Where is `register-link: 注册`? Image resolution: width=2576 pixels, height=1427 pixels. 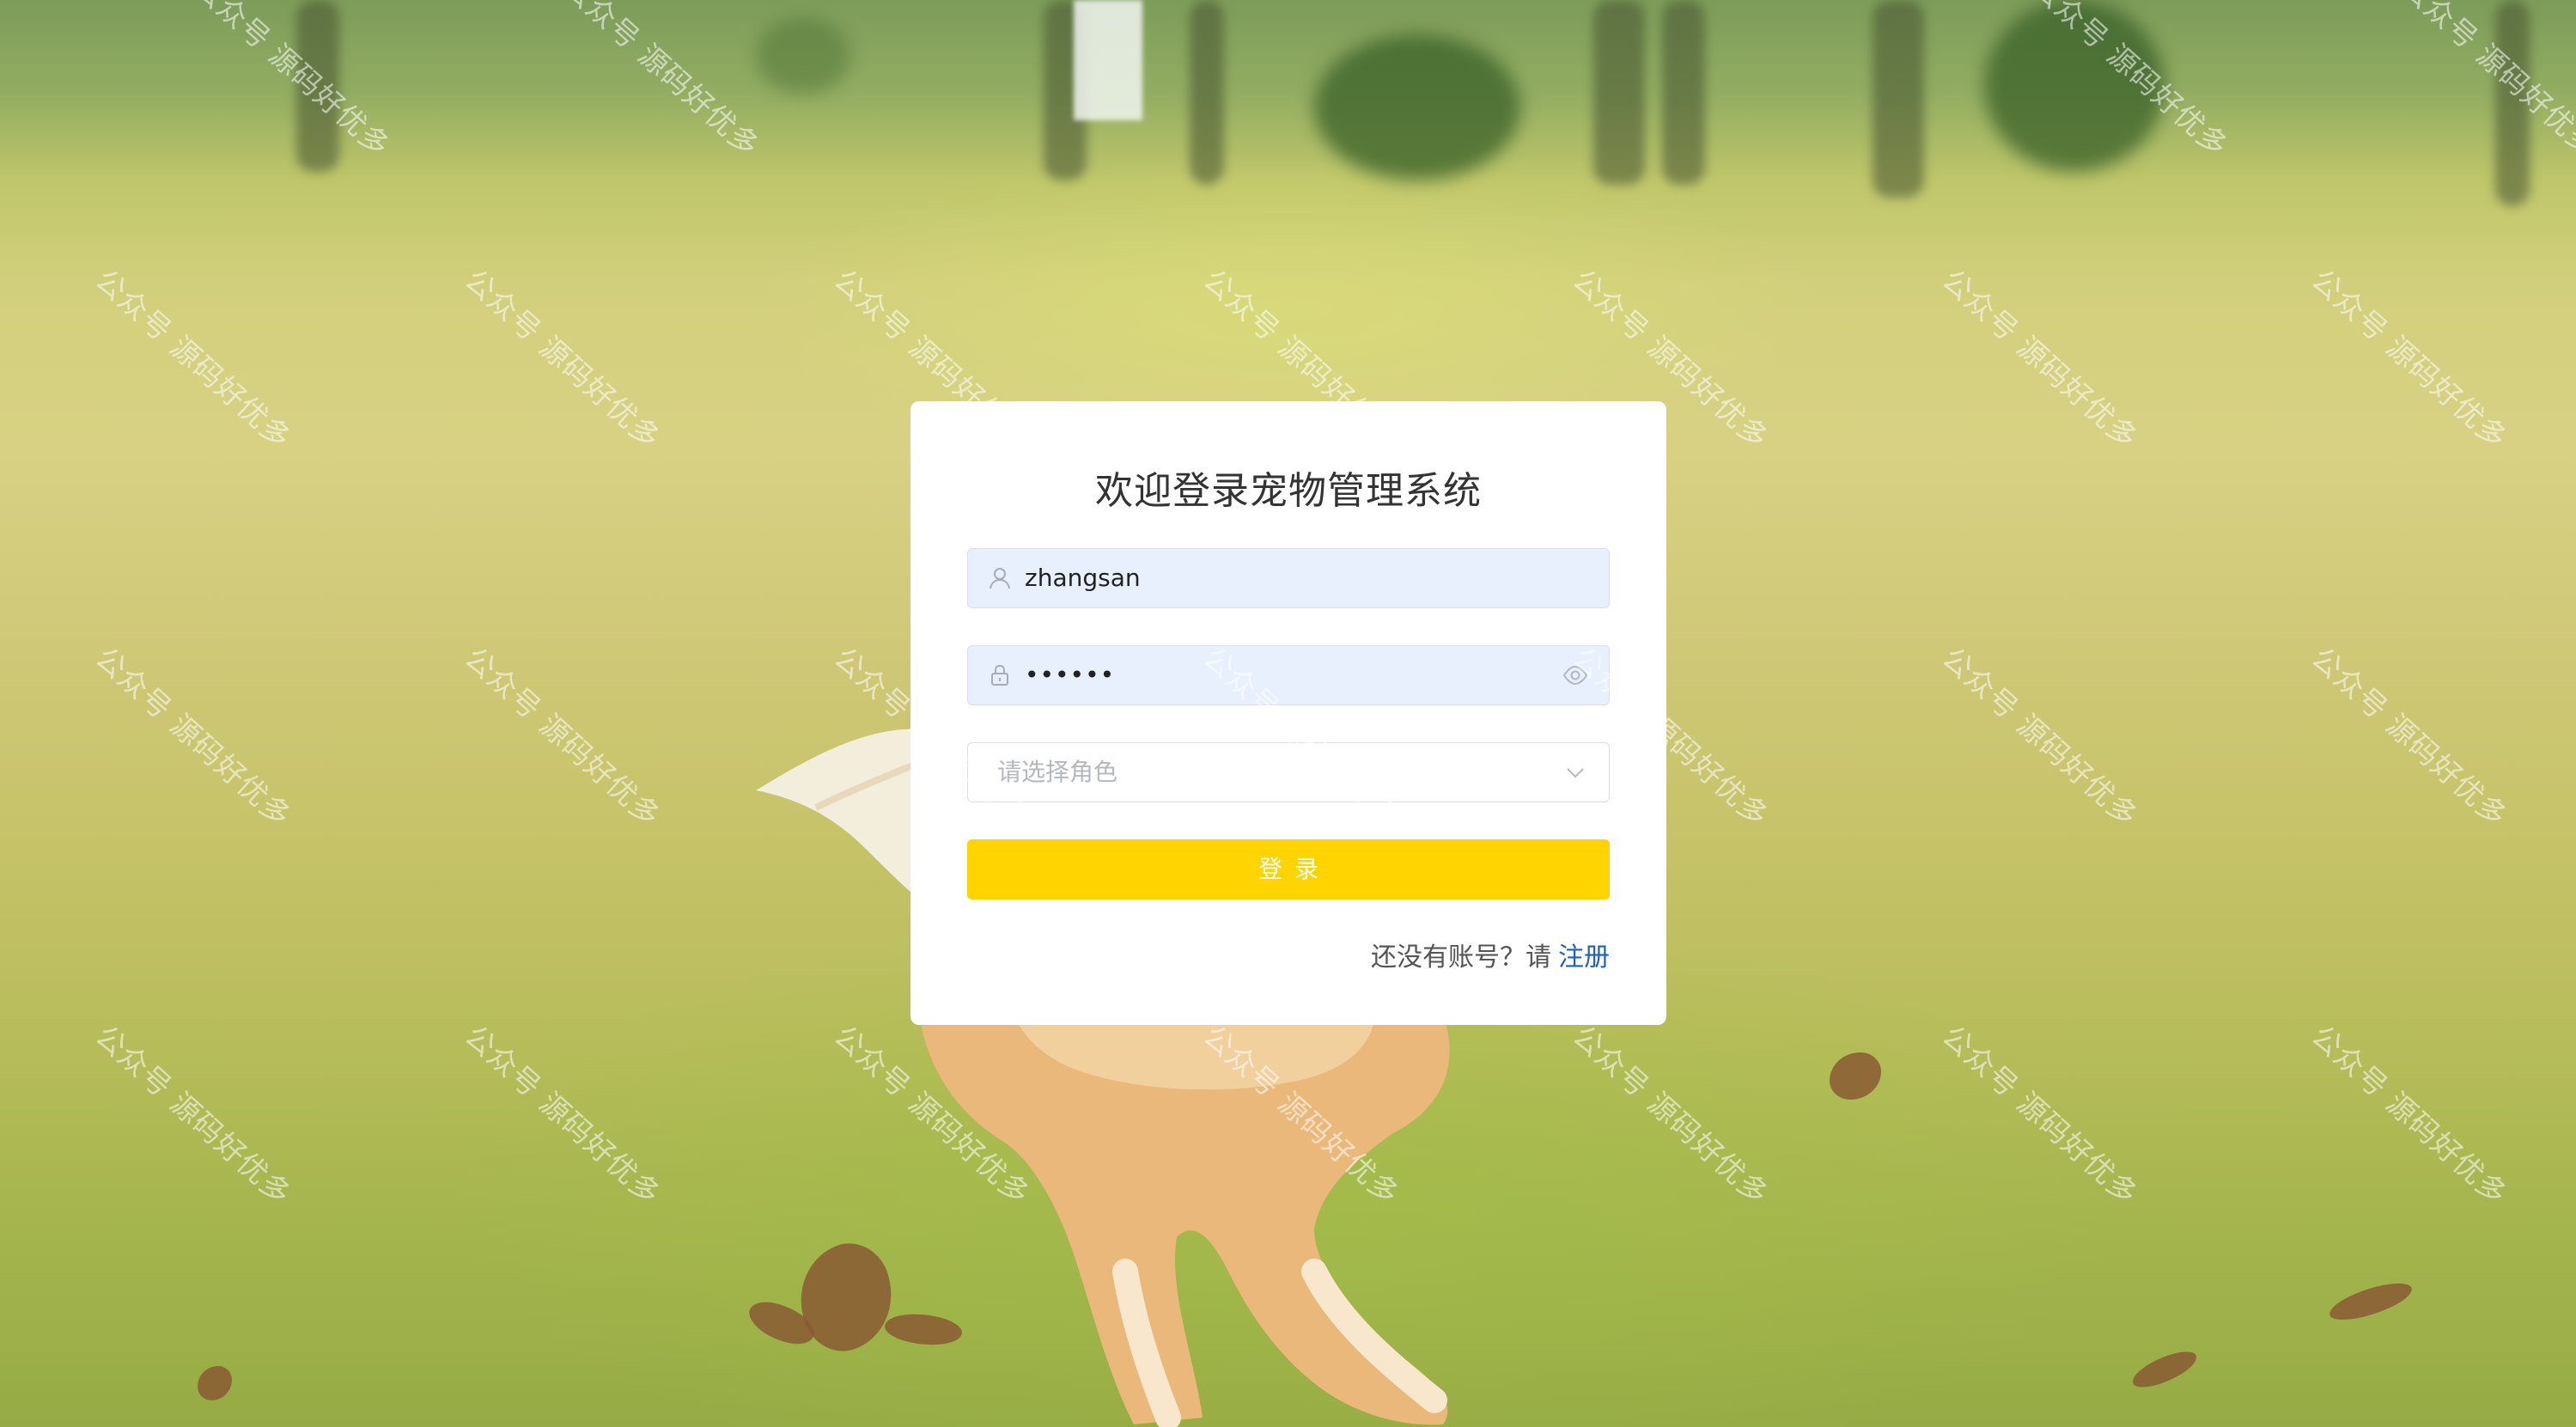
register-link: 注册 is located at coordinates (1584, 957).